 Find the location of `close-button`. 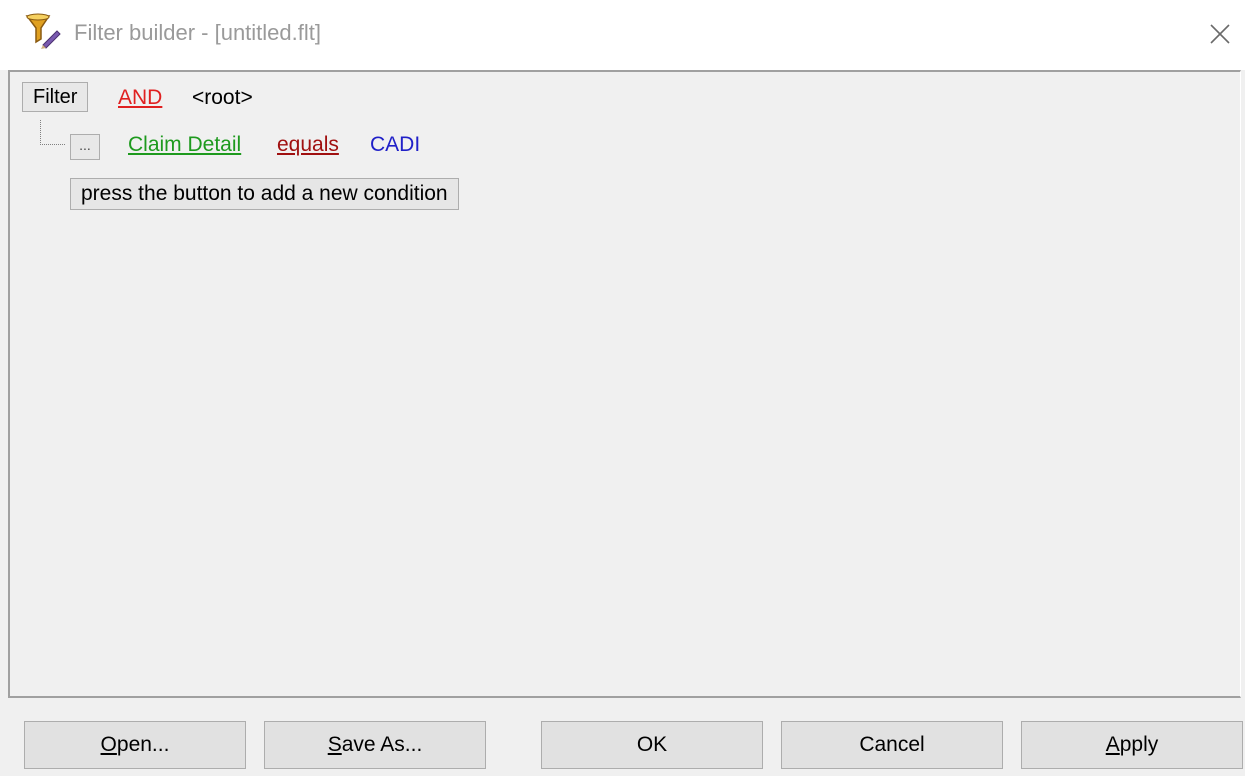

close-button is located at coordinates (1220, 34).